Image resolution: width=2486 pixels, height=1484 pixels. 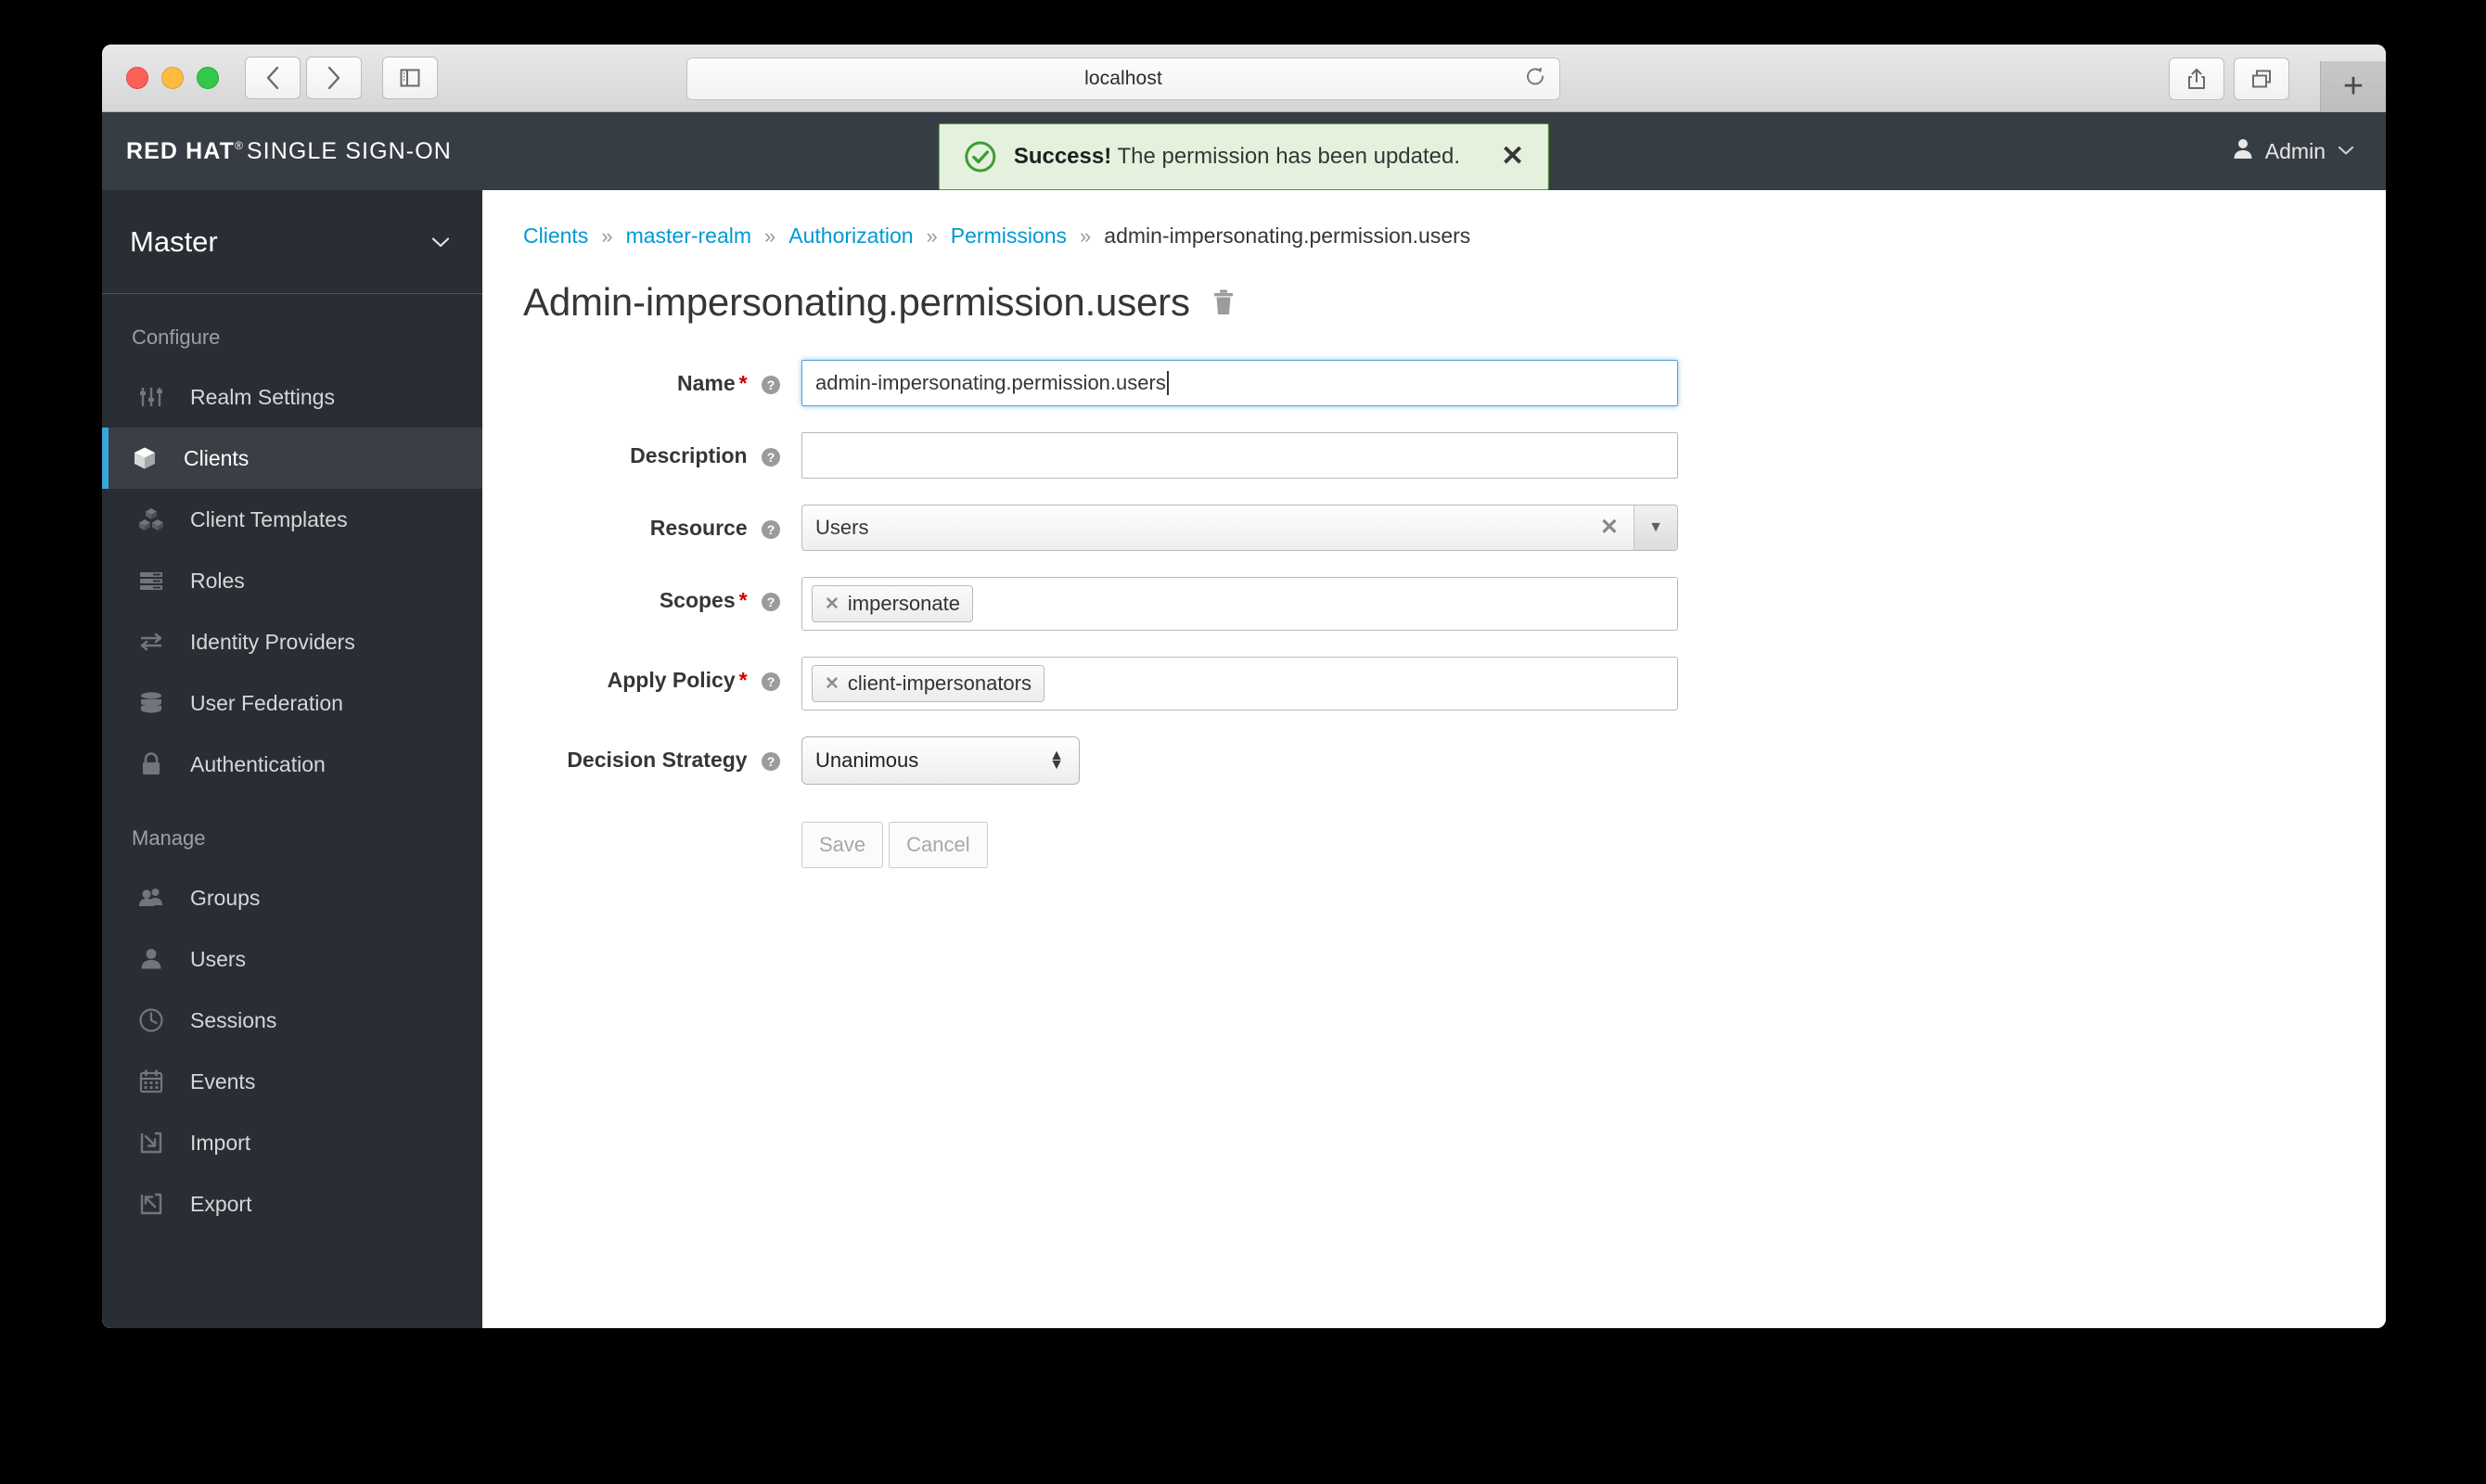 I want to click on sidebar-item-users: Users, so click(x=292, y=959).